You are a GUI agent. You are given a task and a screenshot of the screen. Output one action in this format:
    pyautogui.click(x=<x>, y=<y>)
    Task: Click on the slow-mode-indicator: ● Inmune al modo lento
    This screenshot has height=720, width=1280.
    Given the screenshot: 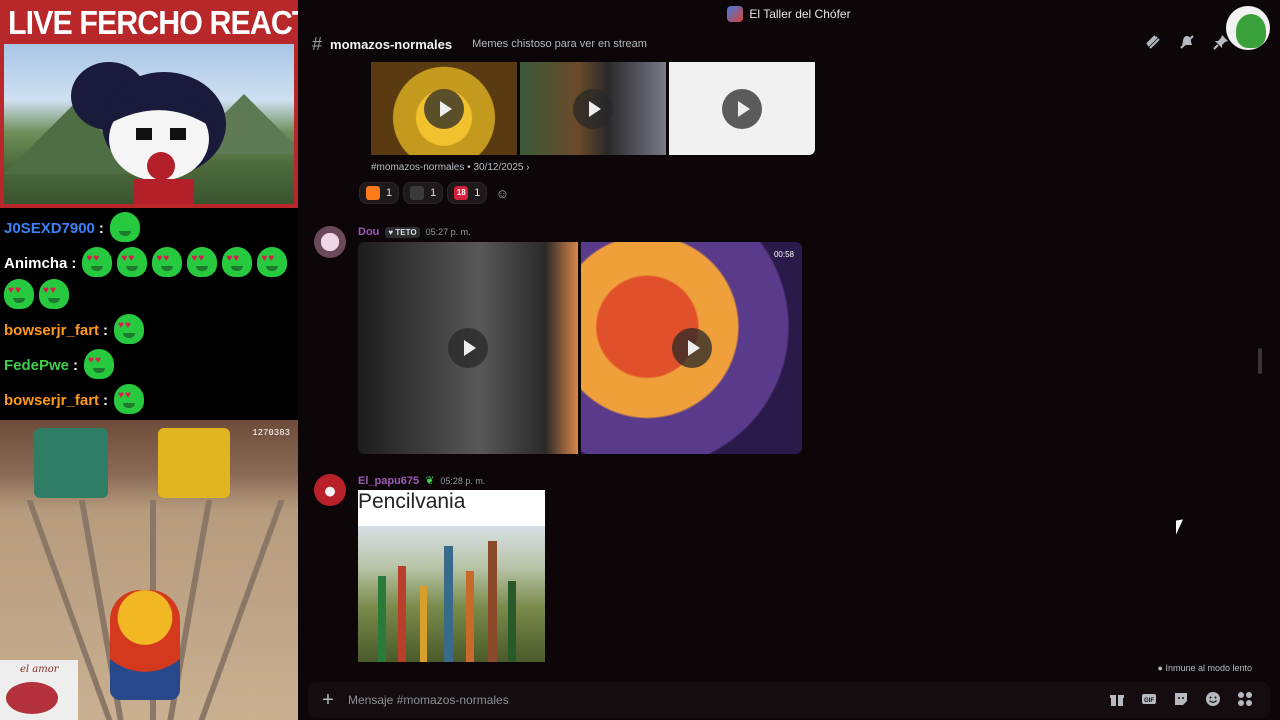 What is the action you would take?
    pyautogui.click(x=1205, y=668)
    